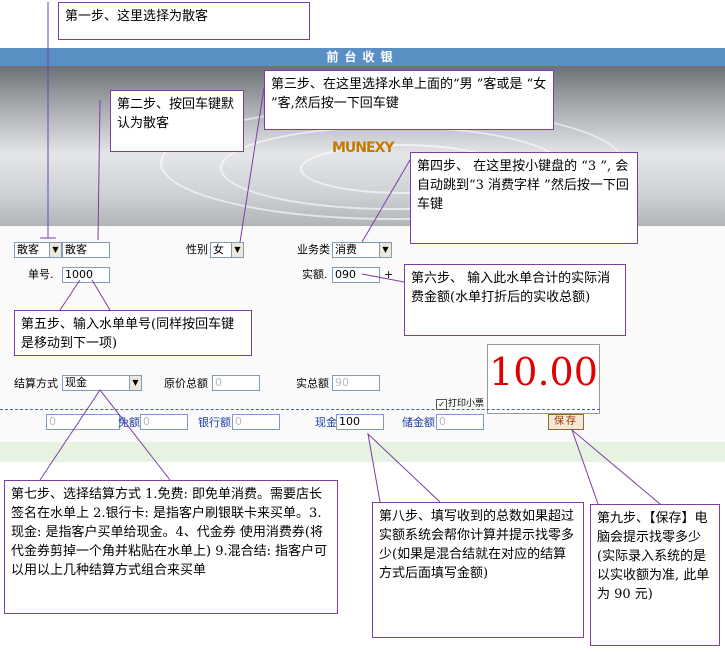  Describe the element at coordinates (184, 21) in the screenshot. I see `callout-step1: 第一步、这里选择为散客` at that location.